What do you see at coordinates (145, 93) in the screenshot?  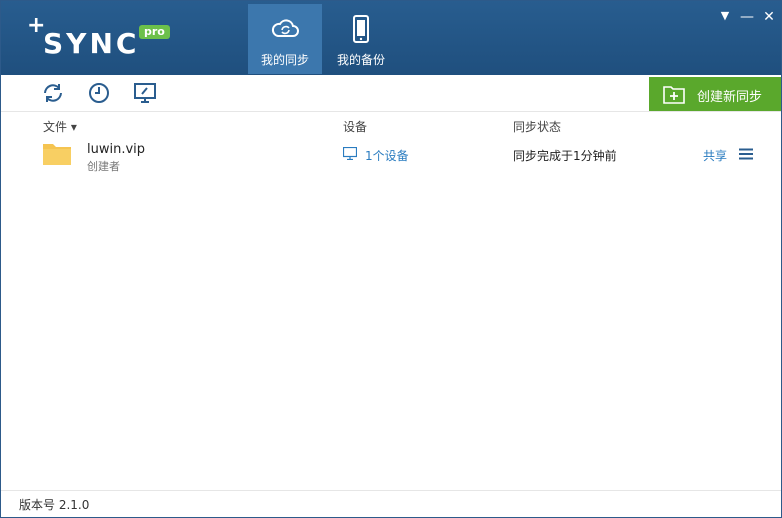 I see `monitor-icon` at bounding box center [145, 93].